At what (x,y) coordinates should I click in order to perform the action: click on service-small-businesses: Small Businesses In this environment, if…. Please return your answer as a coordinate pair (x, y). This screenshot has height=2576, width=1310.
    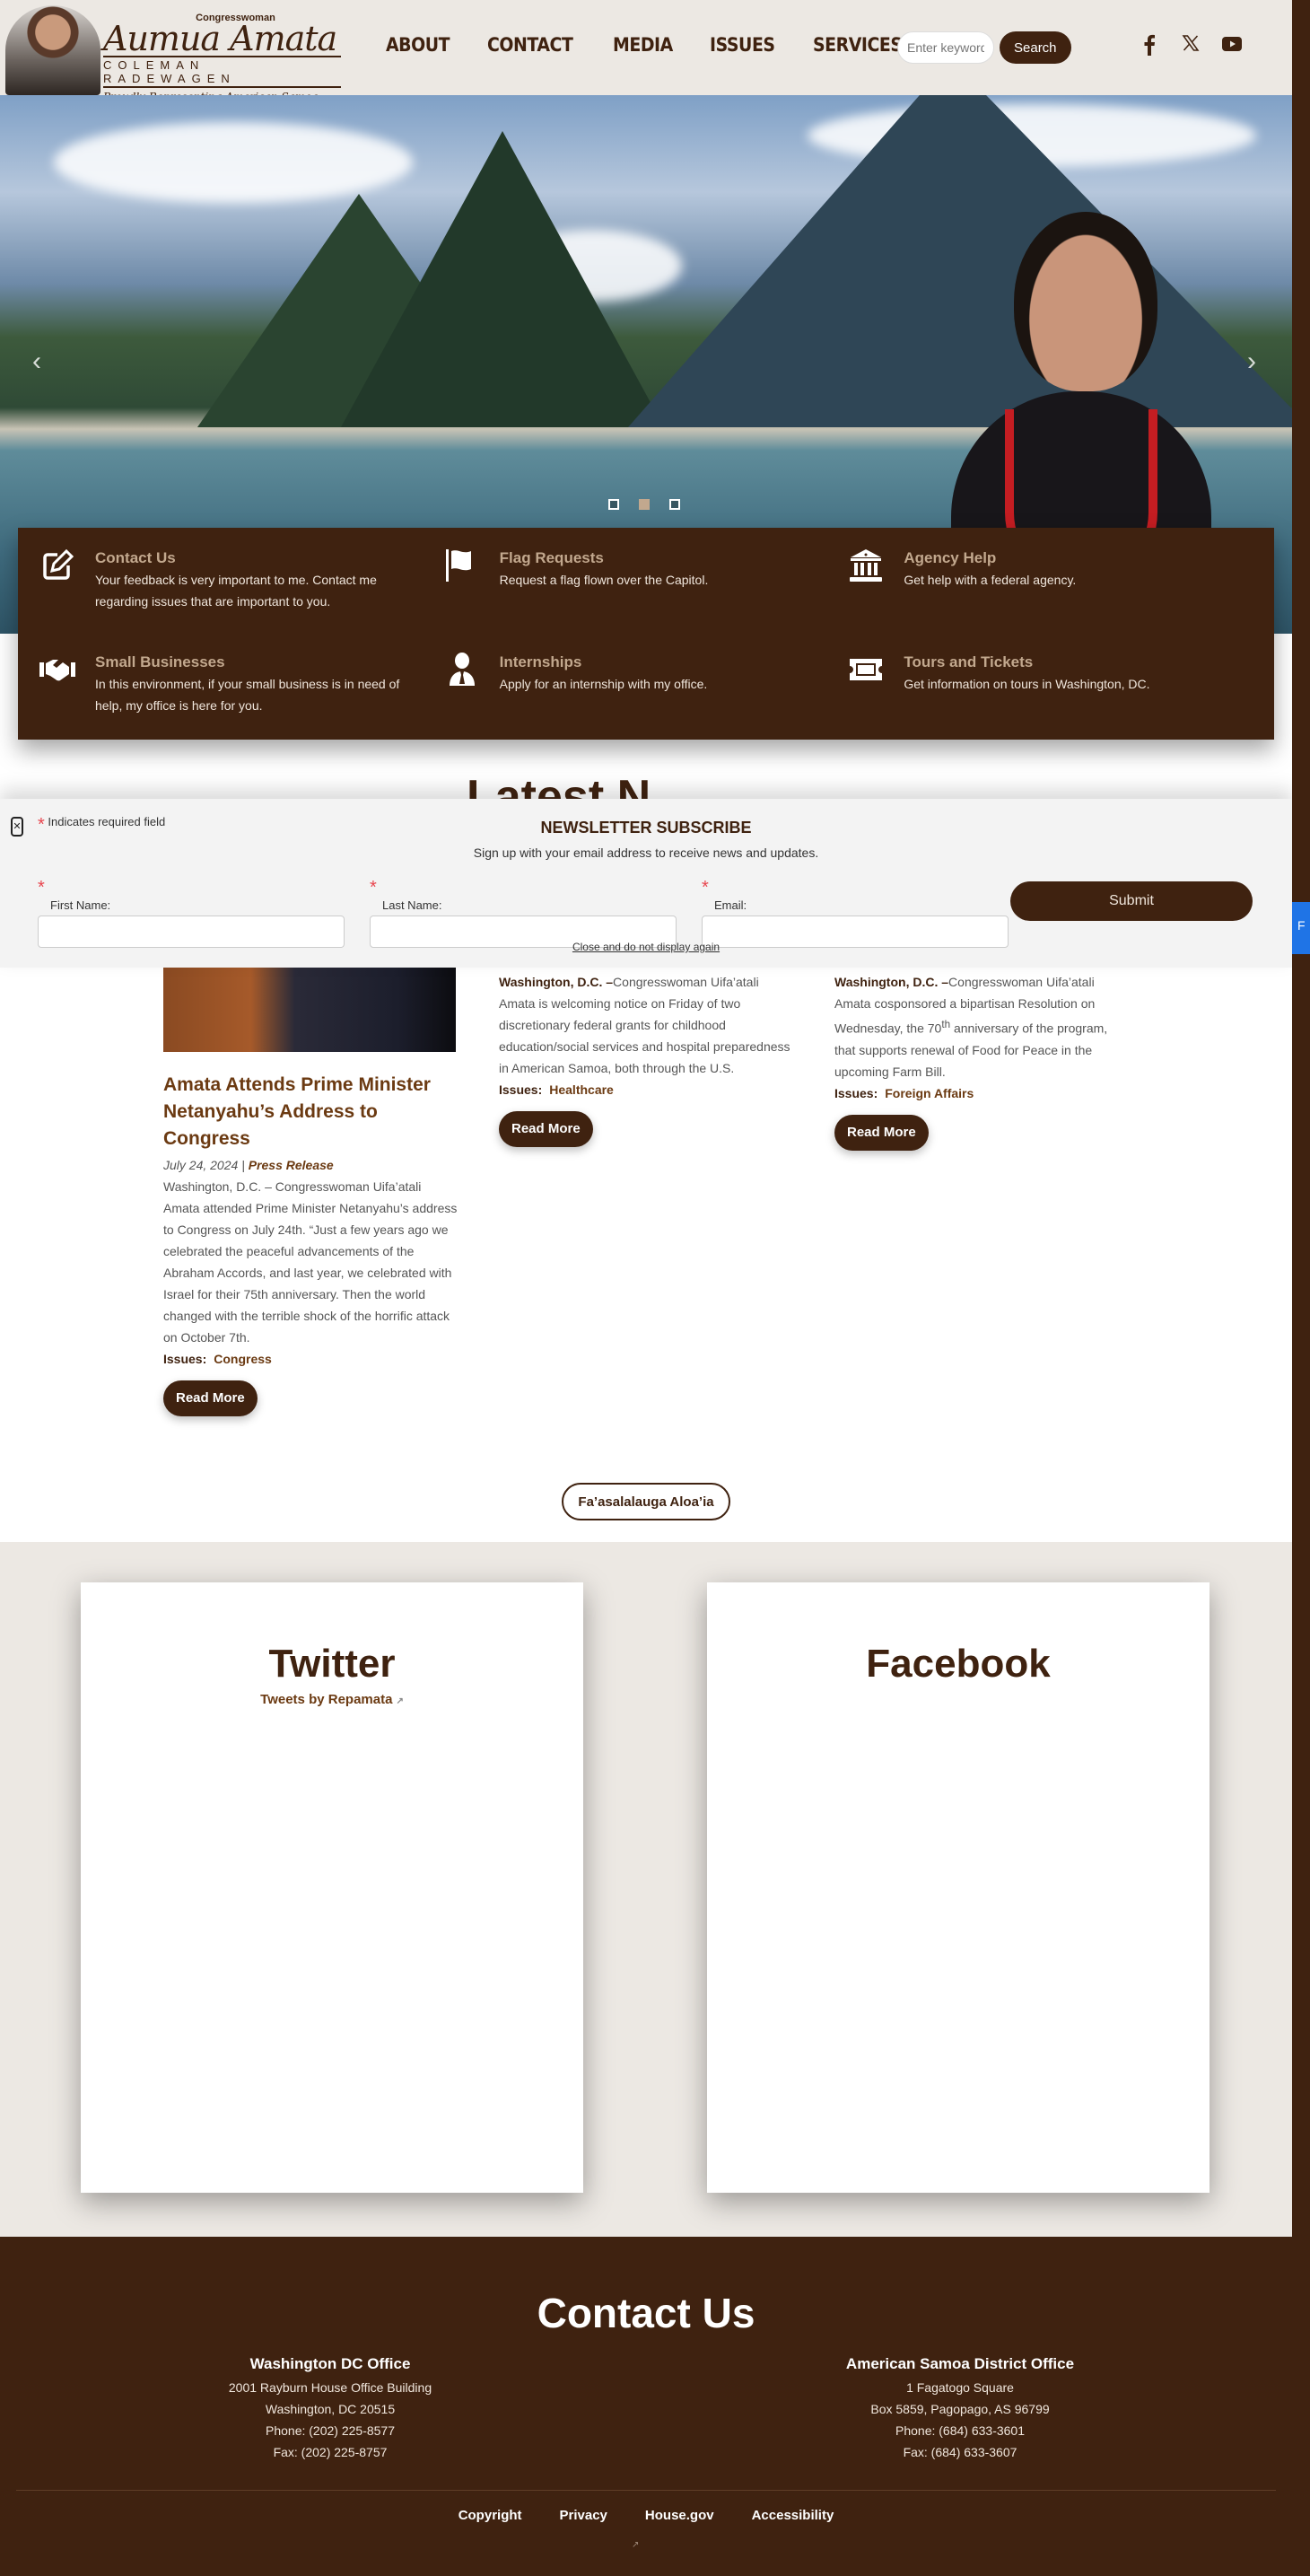
    Looking at the image, I should click on (242, 686).